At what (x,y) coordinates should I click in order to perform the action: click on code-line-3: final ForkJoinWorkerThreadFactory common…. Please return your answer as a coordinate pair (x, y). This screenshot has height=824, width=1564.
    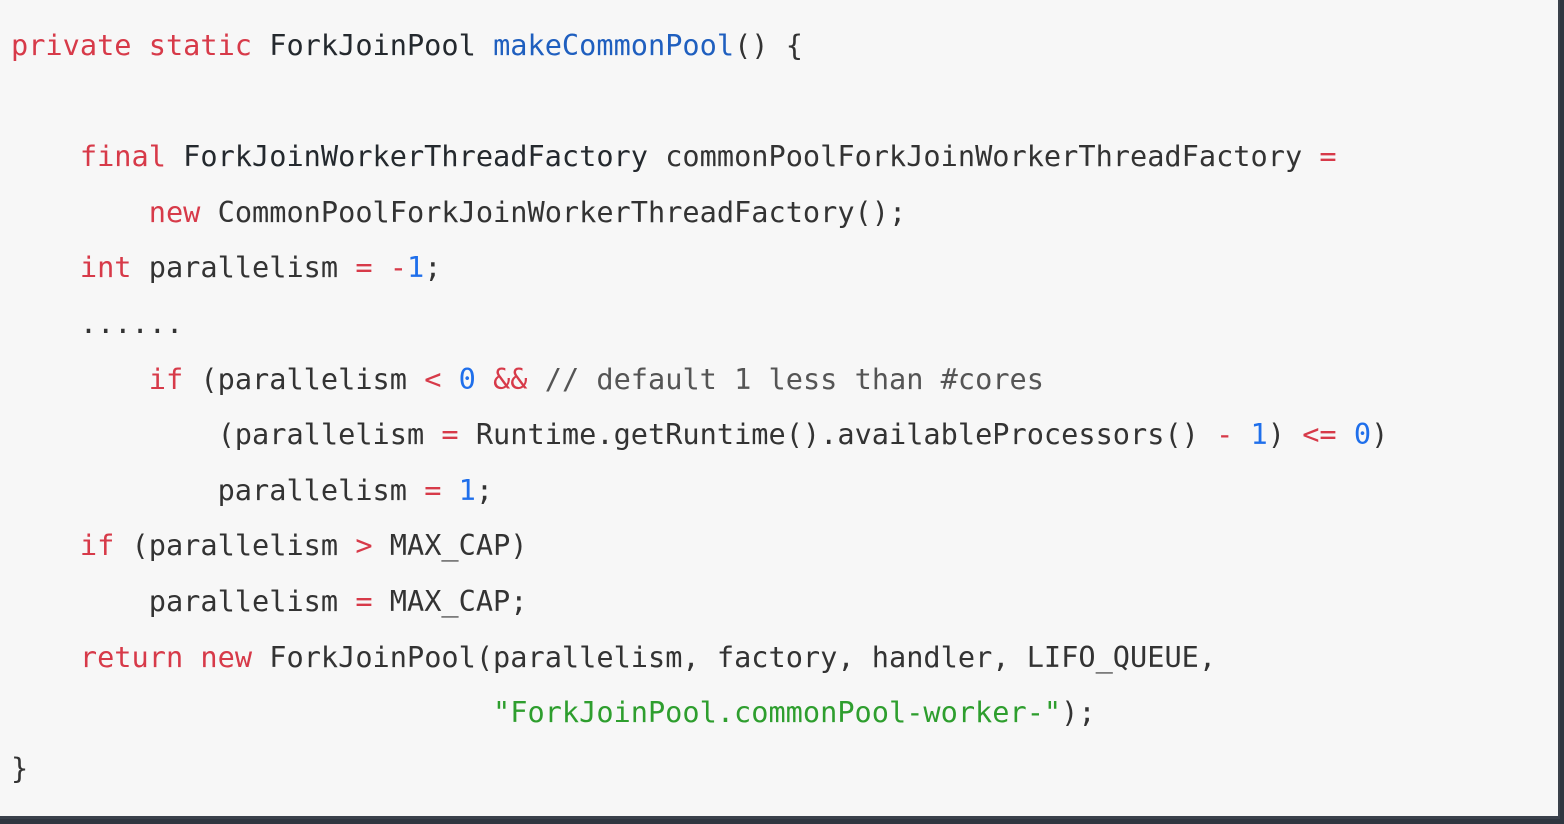
    Looking at the image, I should click on (699, 157).